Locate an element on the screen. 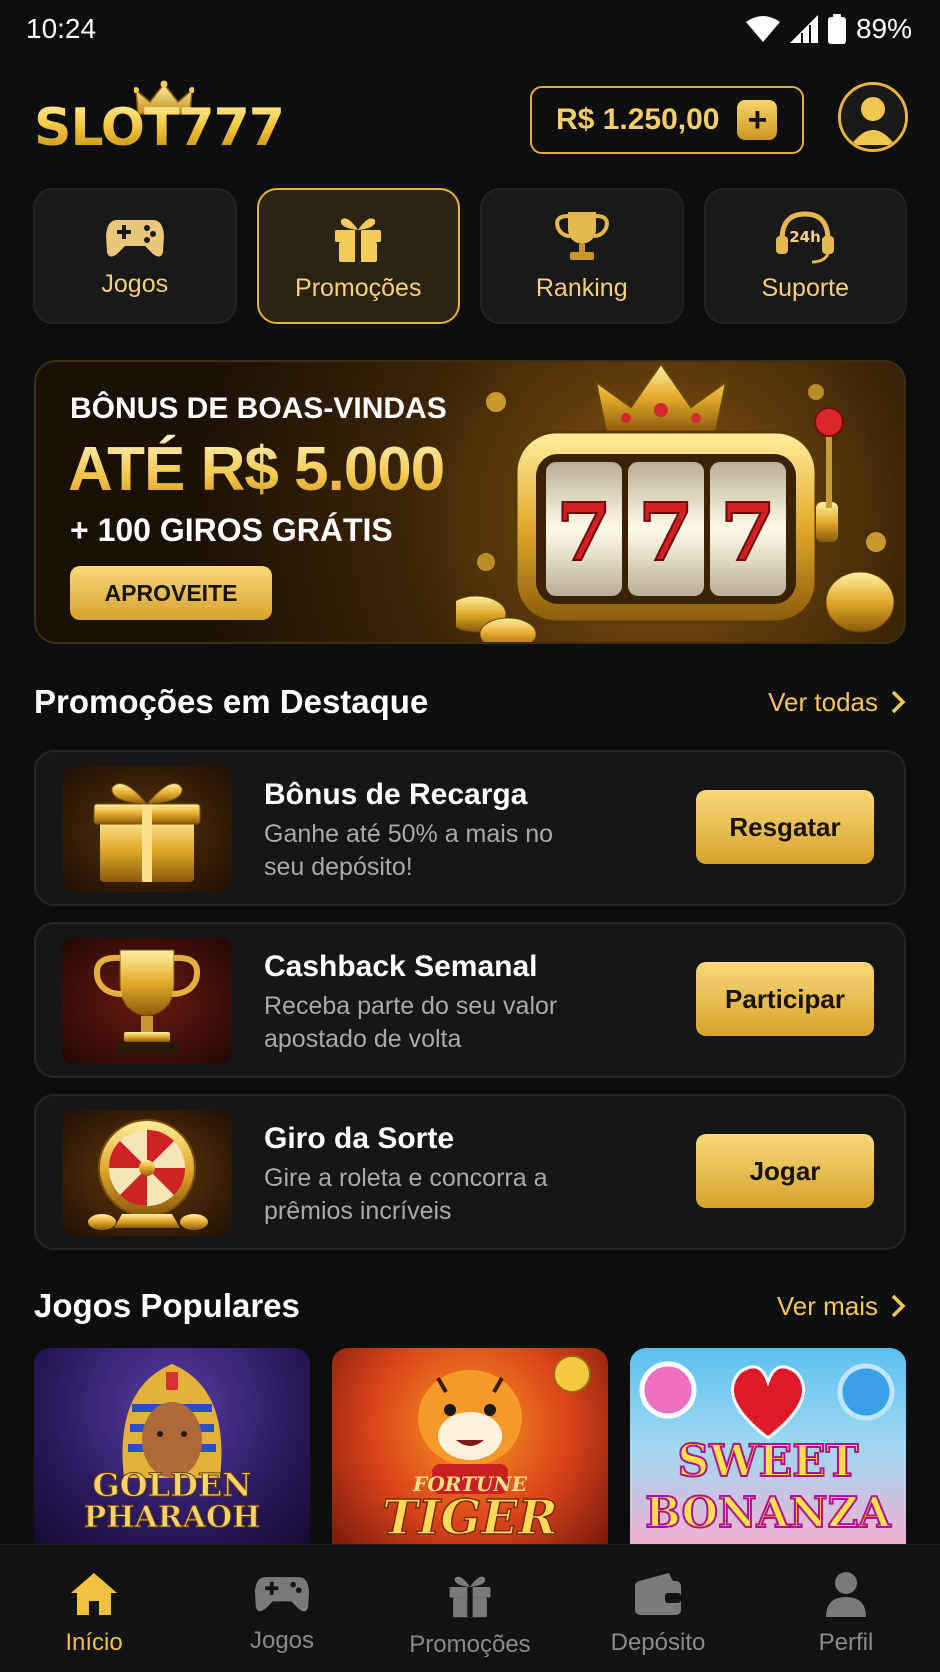 The height and width of the screenshot is (1672, 940). user-avatar-icon is located at coordinates (873, 117).